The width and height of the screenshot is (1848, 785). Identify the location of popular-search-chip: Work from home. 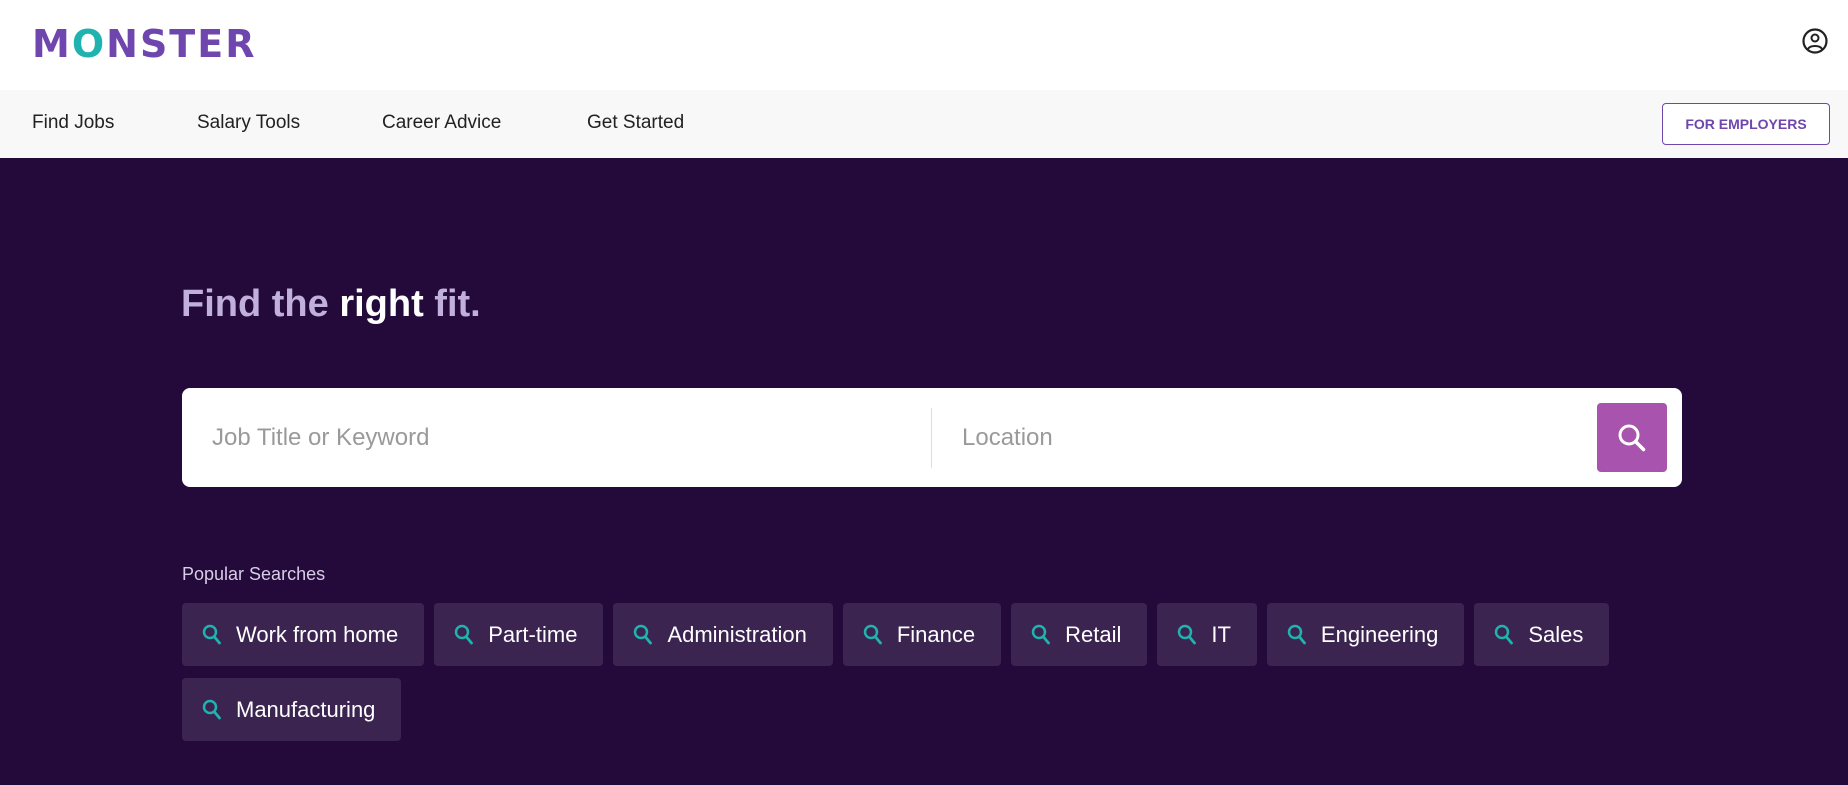
(303, 634).